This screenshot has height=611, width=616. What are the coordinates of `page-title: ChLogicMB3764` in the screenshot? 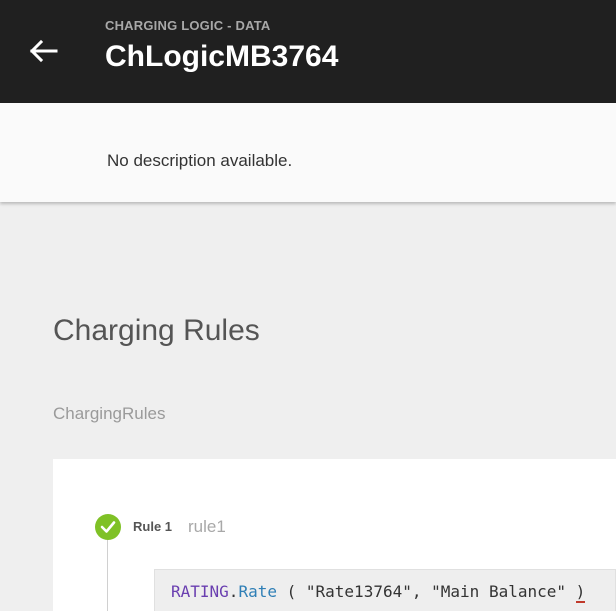 It's located at (222, 56).